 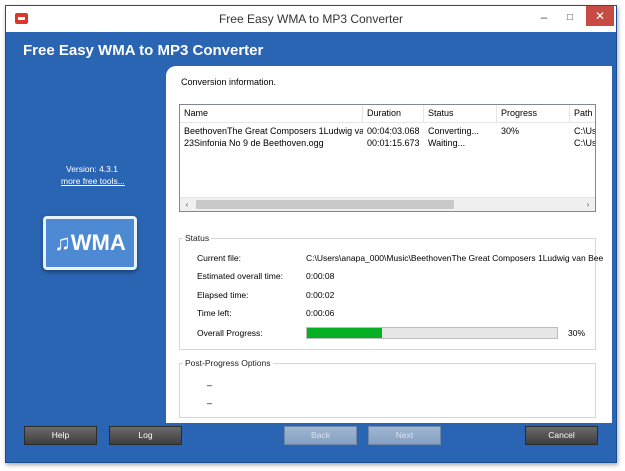 What do you see at coordinates (320, 295) in the screenshot?
I see `elapsed-time-value: 0:00:02` at bounding box center [320, 295].